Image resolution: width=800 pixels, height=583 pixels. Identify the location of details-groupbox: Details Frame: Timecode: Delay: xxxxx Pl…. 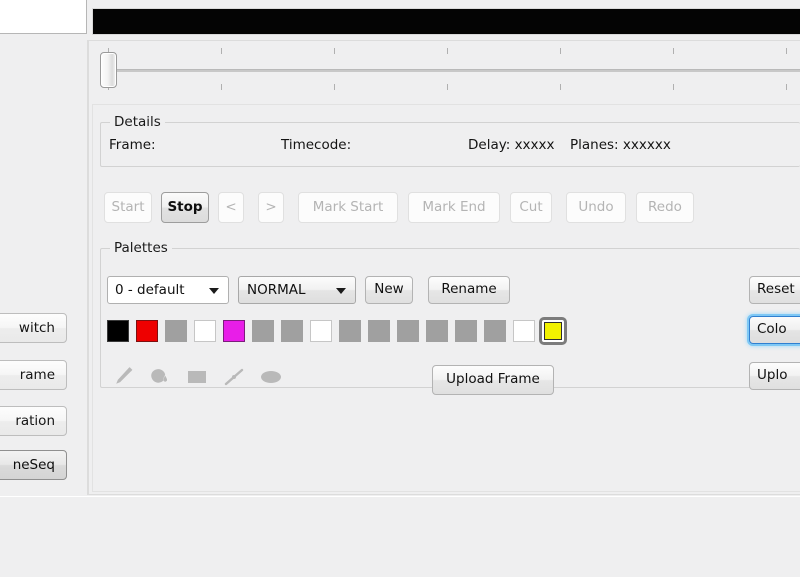
(450, 140).